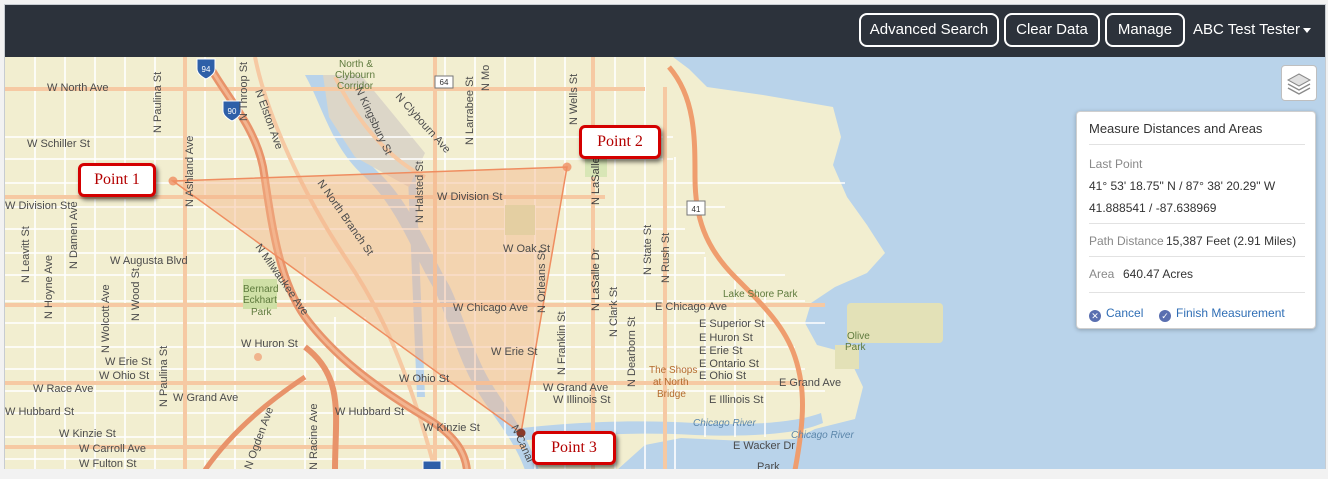 This screenshot has height=479, width=1328. I want to click on manage-button: Manage, so click(1145, 30).